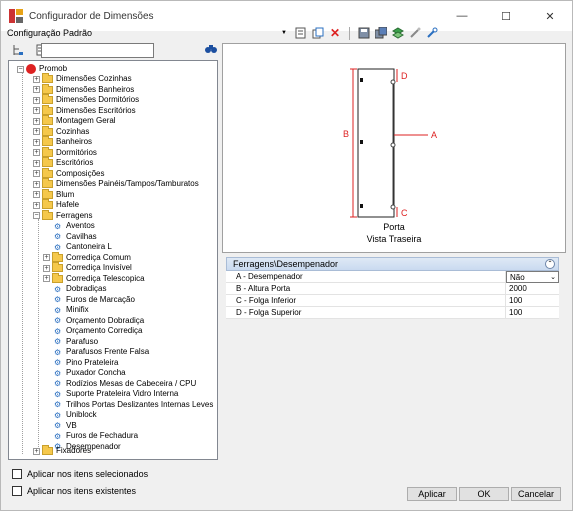  I want to click on tree-leaf: ⚙ Minifix, so click(71, 310).